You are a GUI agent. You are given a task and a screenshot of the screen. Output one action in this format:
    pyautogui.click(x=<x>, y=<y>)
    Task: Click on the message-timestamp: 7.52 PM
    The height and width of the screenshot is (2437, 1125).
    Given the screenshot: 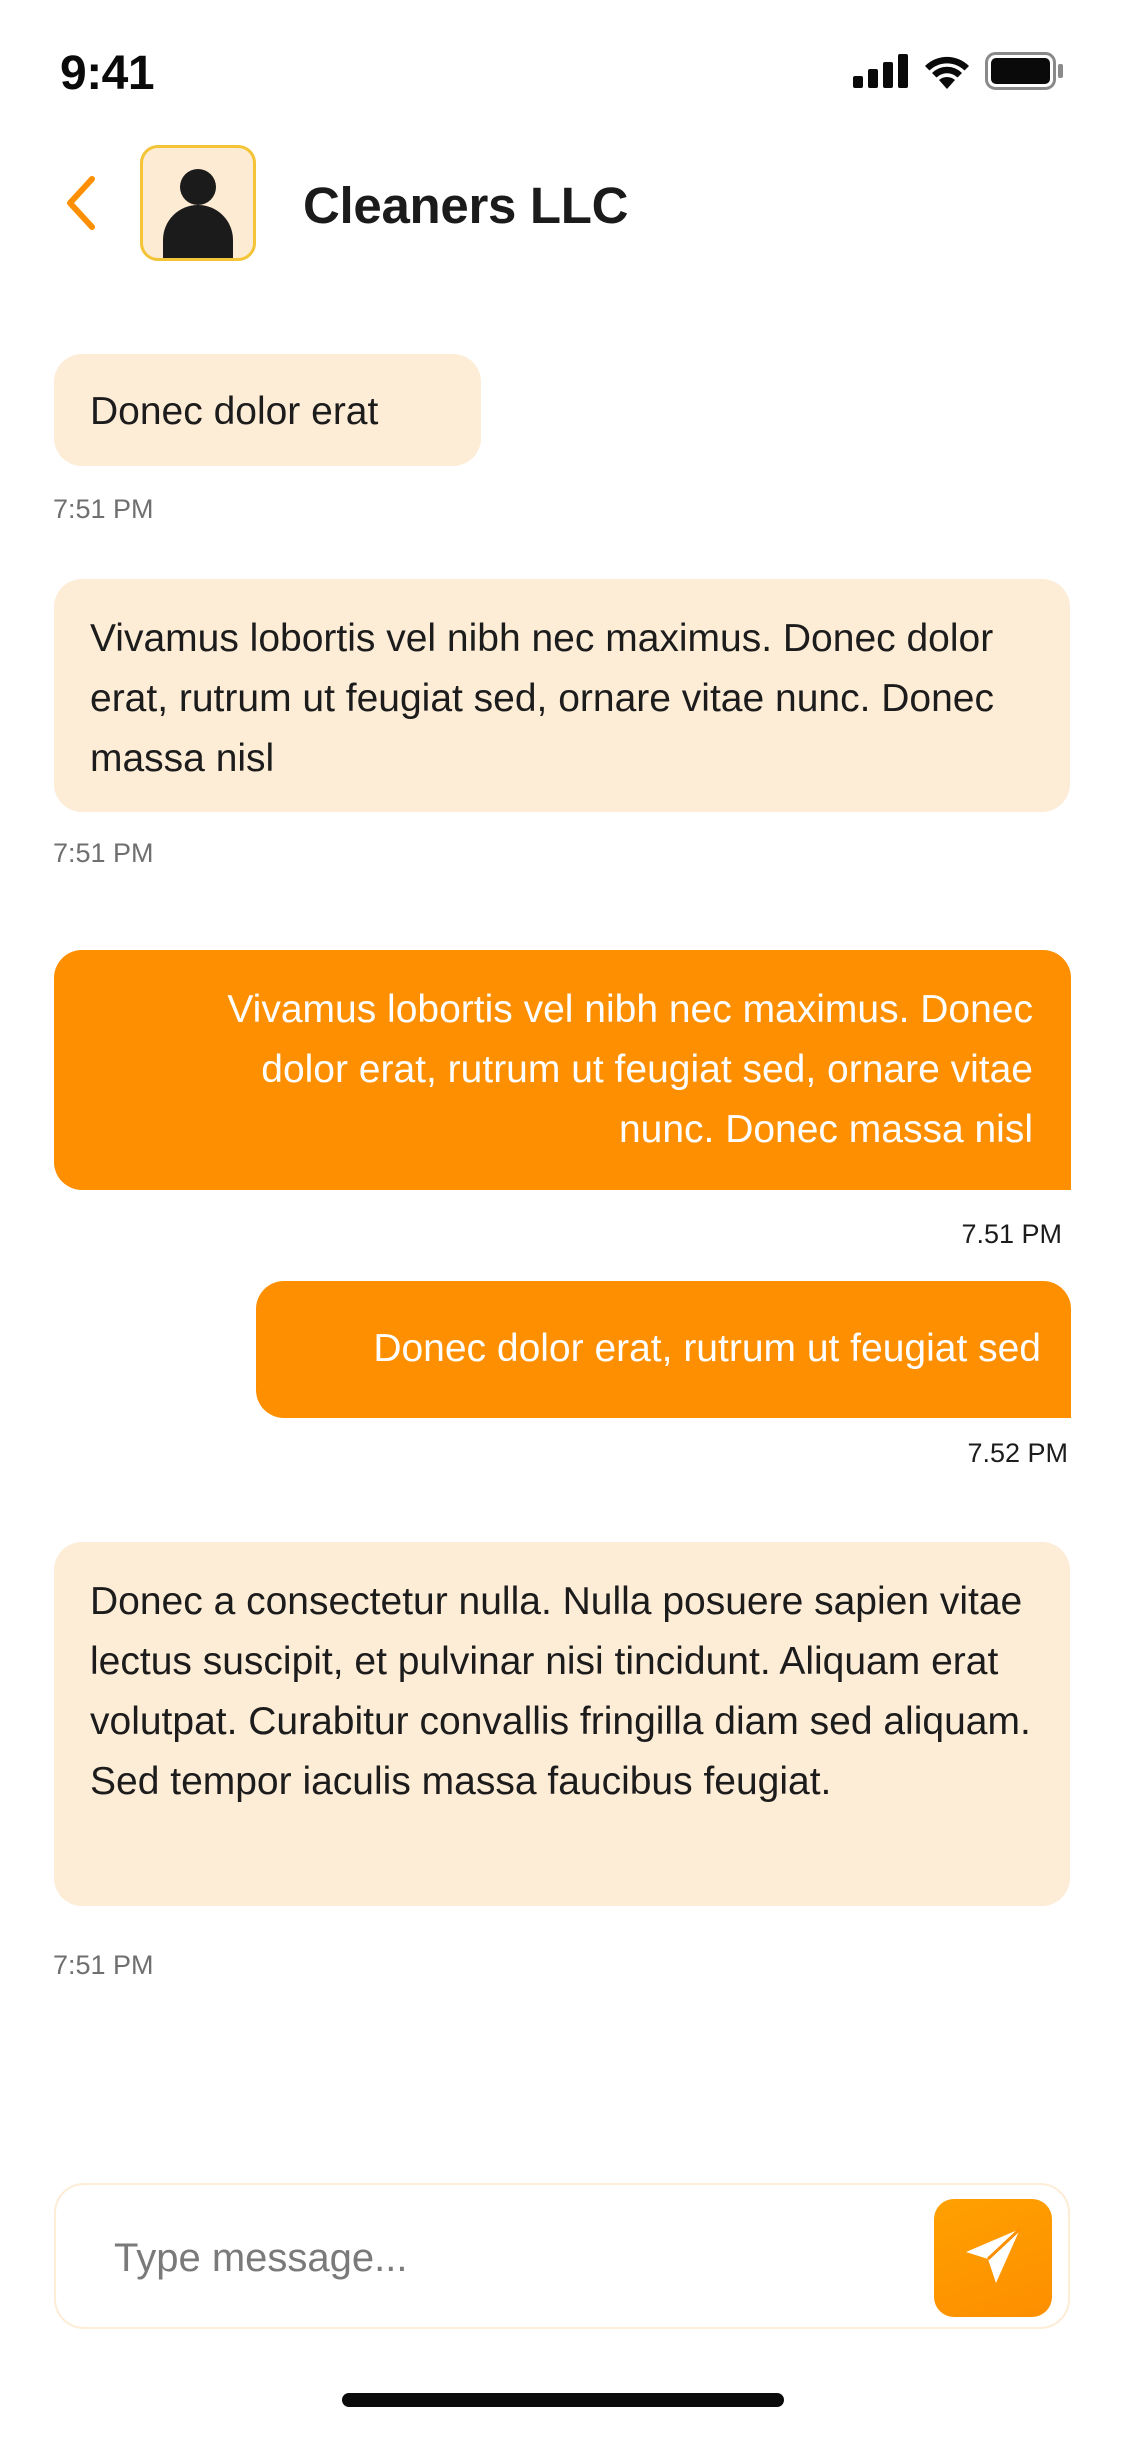 What is the action you would take?
    pyautogui.click(x=1017, y=1453)
    